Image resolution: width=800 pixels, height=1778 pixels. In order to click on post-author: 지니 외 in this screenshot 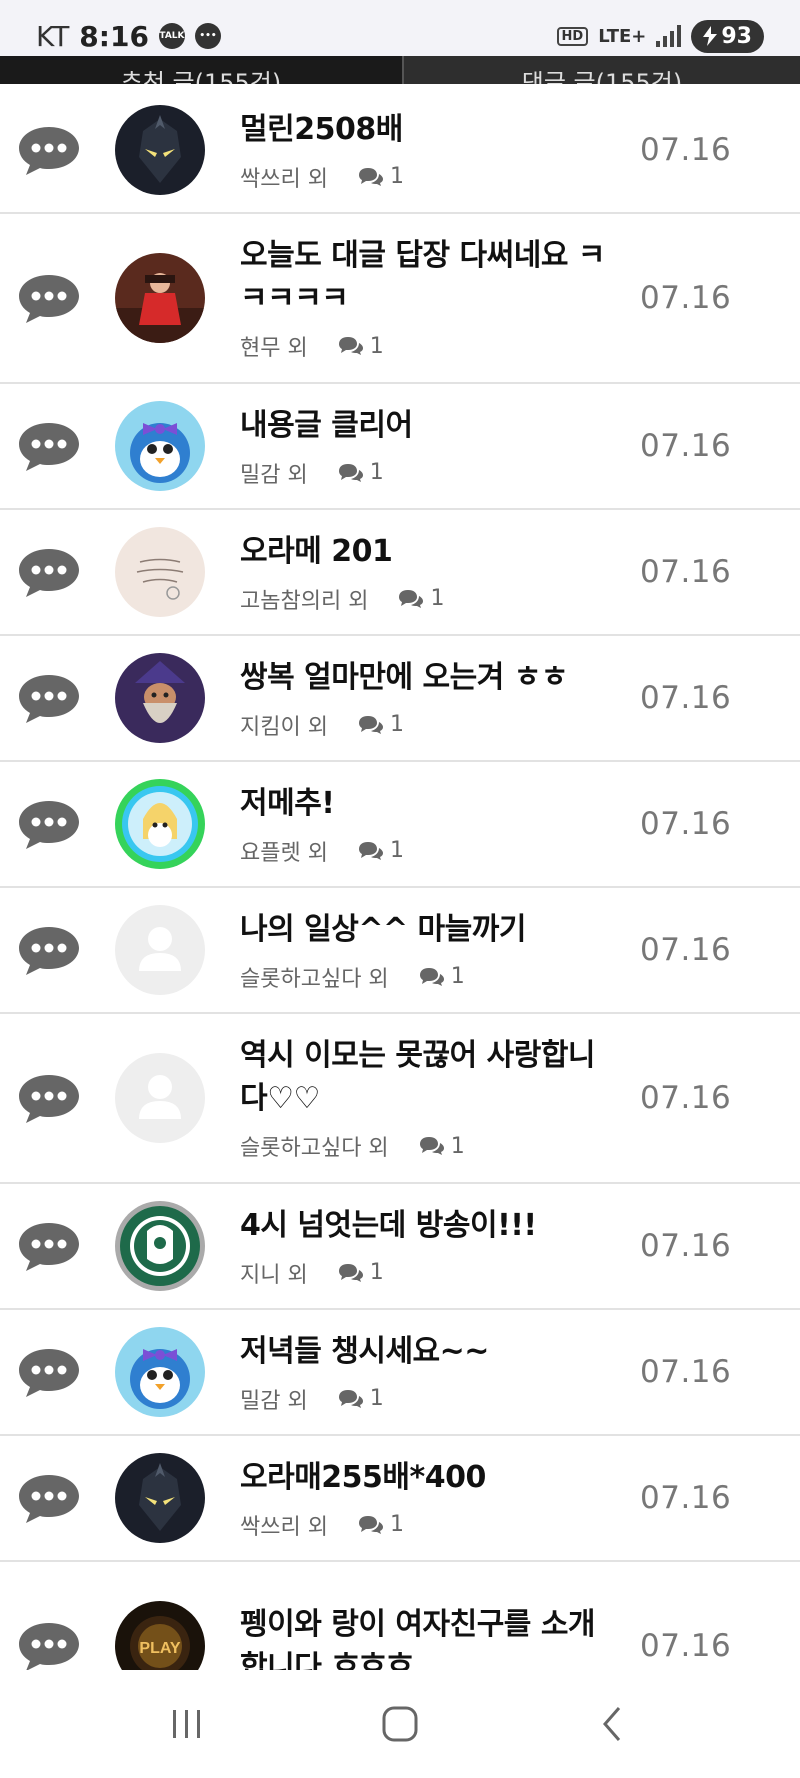, I will do `click(274, 1275)`.